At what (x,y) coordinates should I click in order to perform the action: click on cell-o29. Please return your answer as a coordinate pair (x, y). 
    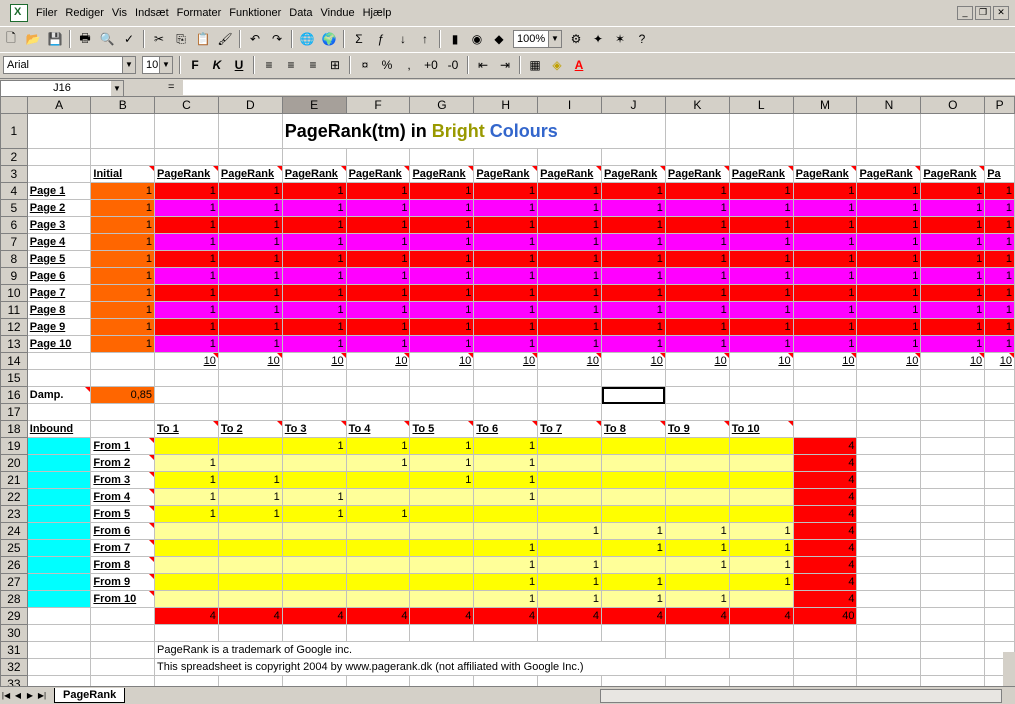
    Looking at the image, I should click on (953, 616).